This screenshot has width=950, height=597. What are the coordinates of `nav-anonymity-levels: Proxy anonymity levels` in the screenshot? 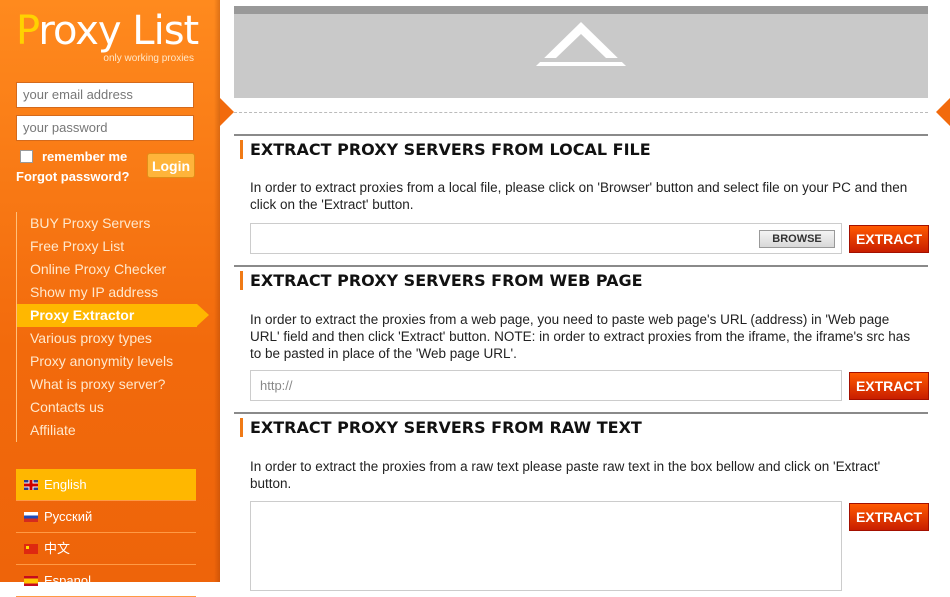 It's located at (107, 361).